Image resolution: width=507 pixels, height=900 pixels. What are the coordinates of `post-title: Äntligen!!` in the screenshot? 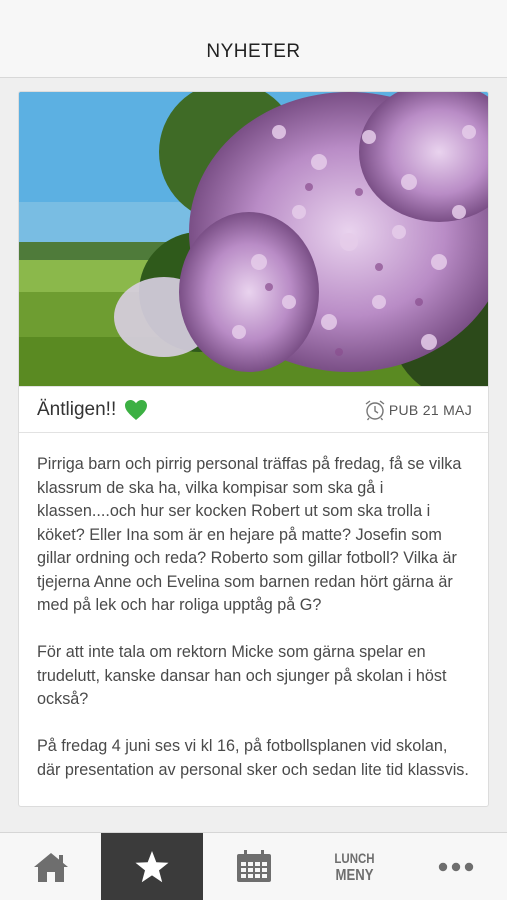 It's located at (92, 410).